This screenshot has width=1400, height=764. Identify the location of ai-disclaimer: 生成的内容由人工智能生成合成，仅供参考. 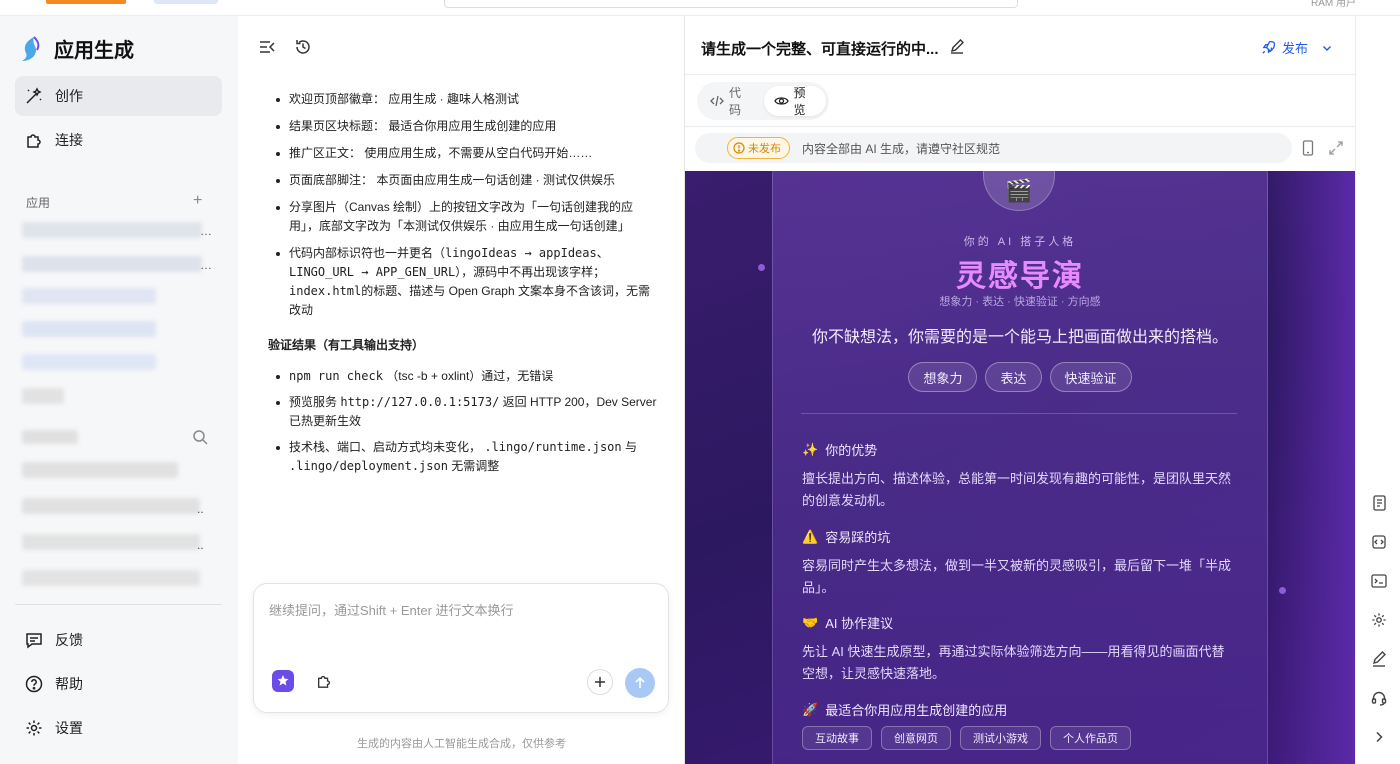
(461, 744).